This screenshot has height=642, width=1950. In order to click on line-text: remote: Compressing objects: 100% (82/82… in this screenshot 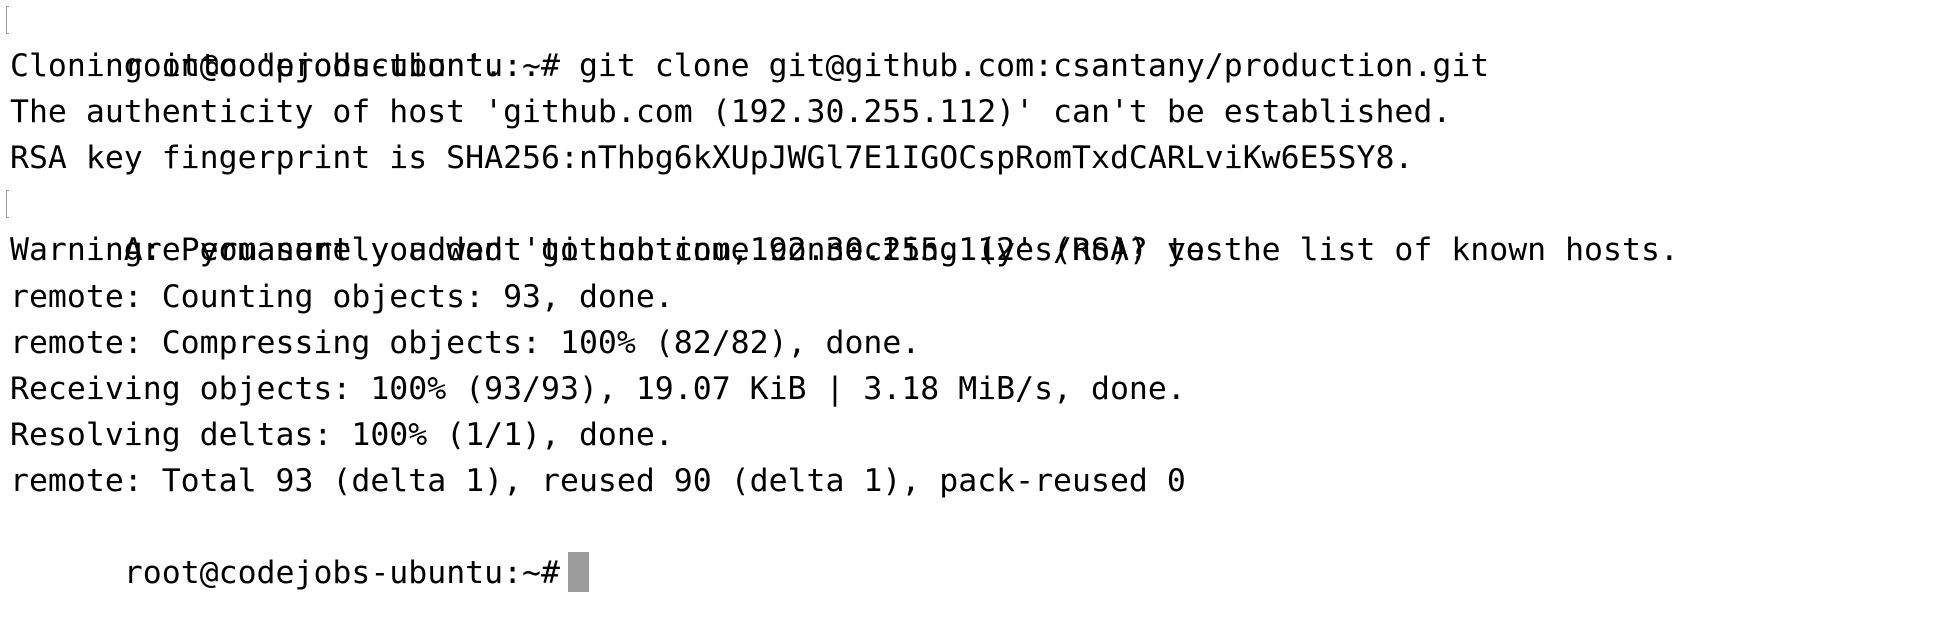, I will do `click(465, 342)`.